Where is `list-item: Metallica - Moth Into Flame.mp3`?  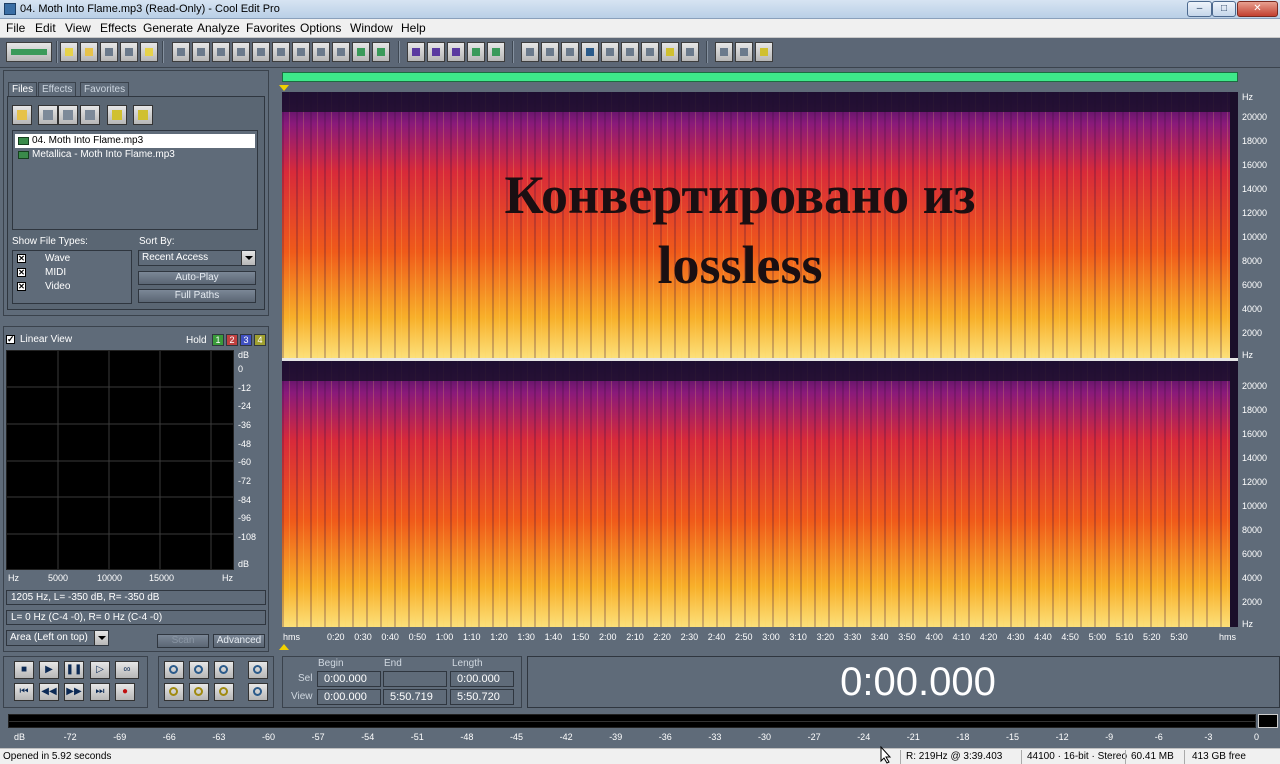 list-item: Metallica - Moth Into Flame.mp3 is located at coordinates (135, 155).